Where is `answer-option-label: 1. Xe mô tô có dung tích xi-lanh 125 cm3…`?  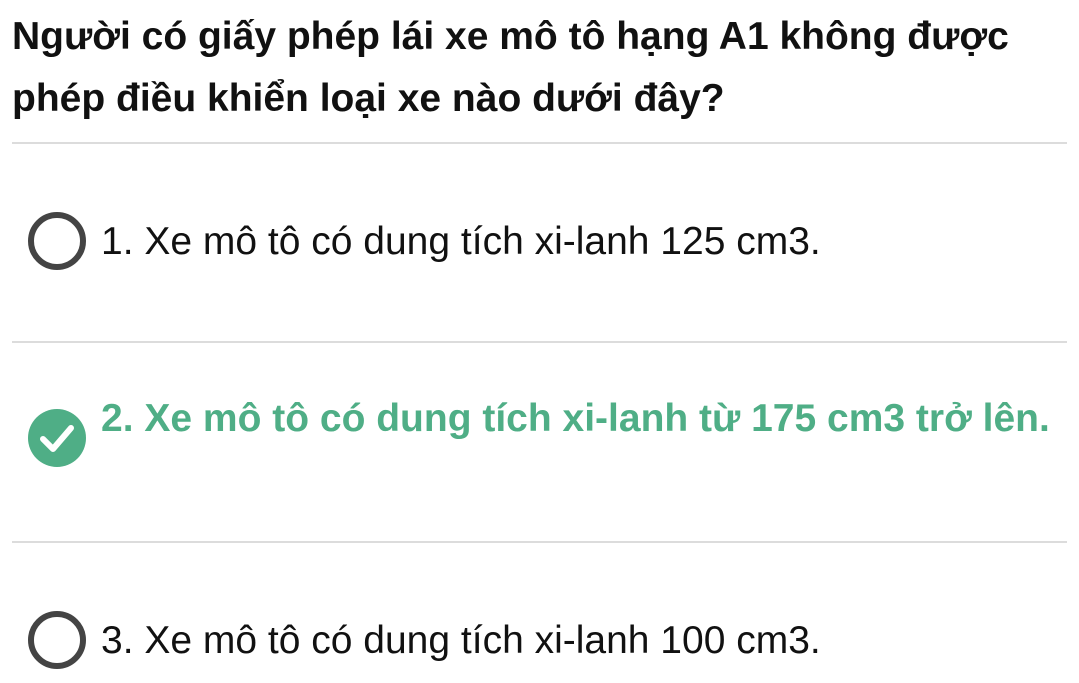
answer-option-label: 1. Xe mô tô có dung tích xi-lanh 125 cm3… is located at coordinates (461, 241).